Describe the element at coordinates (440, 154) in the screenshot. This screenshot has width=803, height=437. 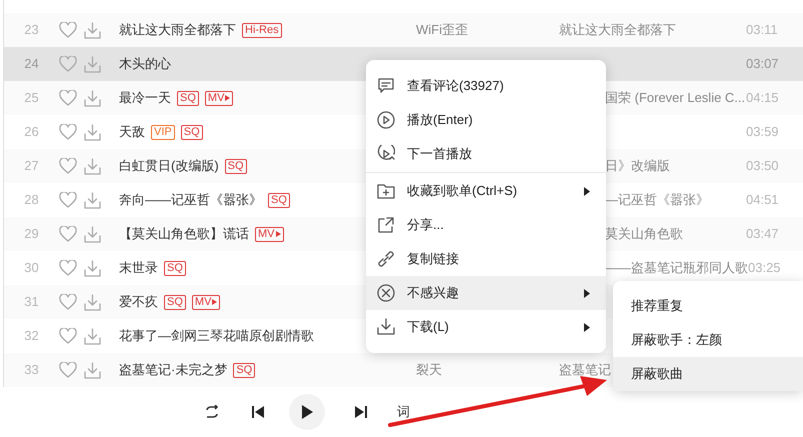
I see `menu-label: 下一首播放` at that location.